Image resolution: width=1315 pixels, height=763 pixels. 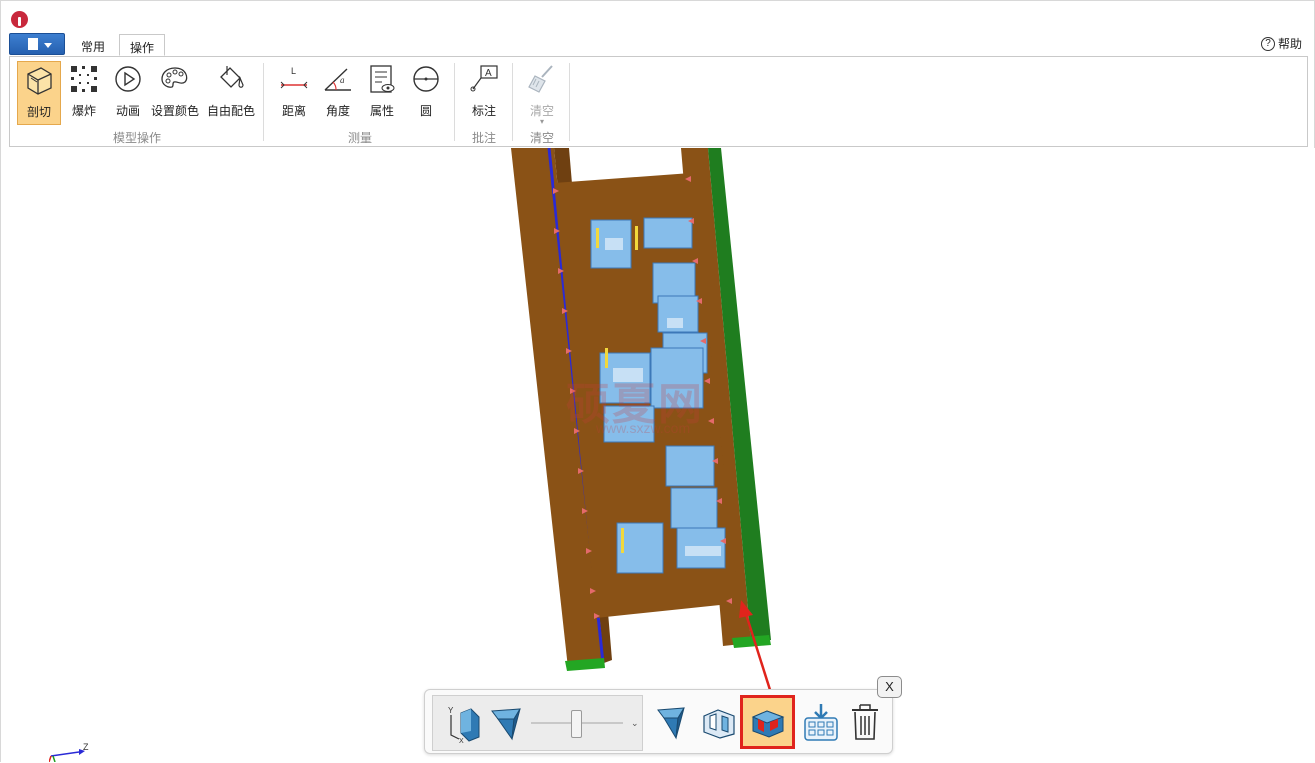 What do you see at coordinates (889, 687) in the screenshot?
I see `close-section-toolbar-button: X` at bounding box center [889, 687].